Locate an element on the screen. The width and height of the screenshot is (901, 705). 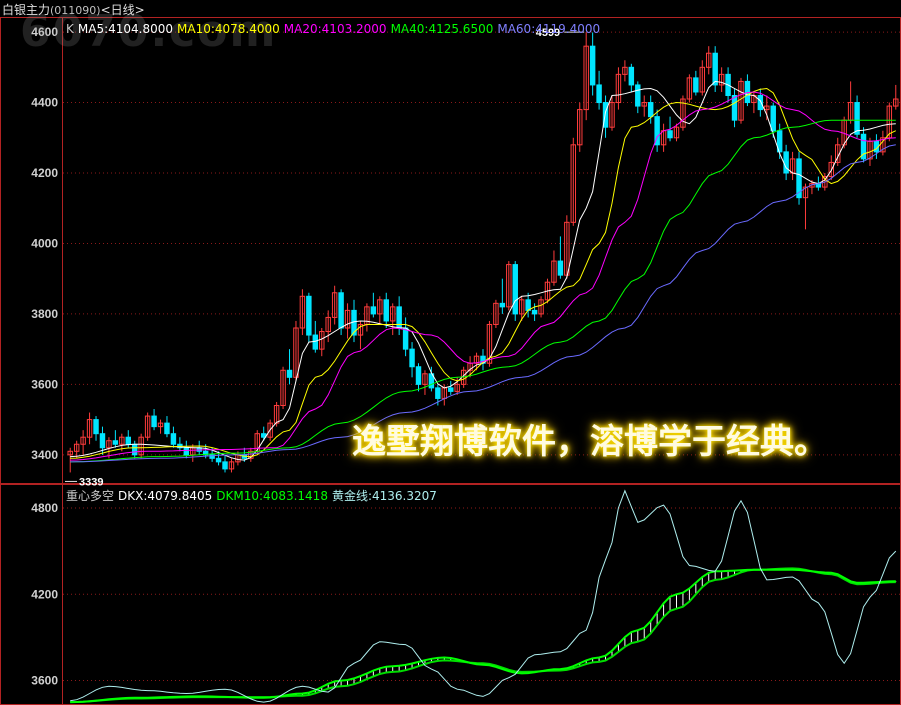
main-legend-item: MA20:4103.2000 is located at coordinates (335, 29).